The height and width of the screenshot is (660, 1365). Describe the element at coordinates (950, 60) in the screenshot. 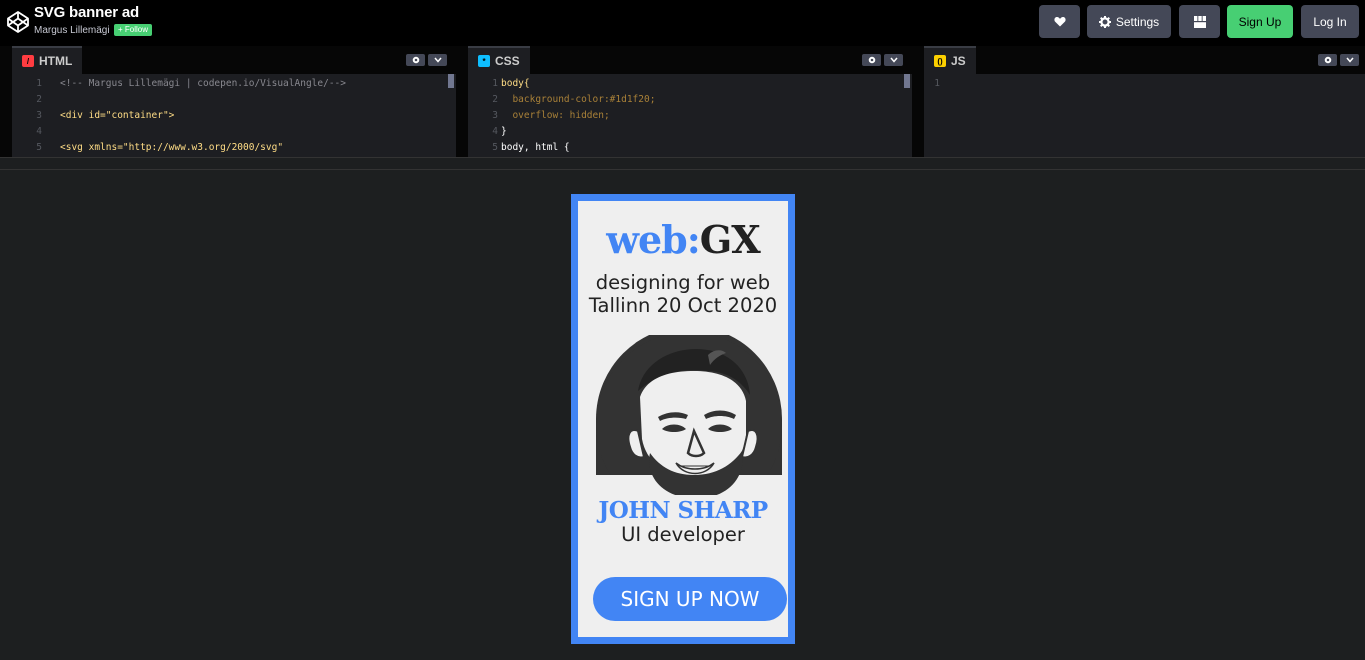

I see `tab-js: () JS` at that location.